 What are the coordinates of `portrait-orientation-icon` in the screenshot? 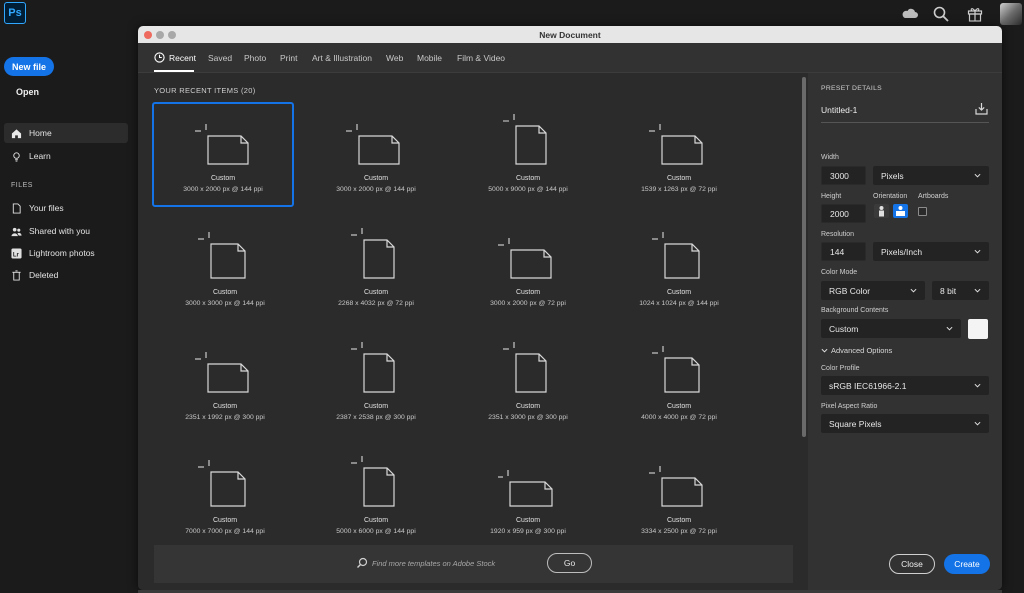 It's located at (881, 211).